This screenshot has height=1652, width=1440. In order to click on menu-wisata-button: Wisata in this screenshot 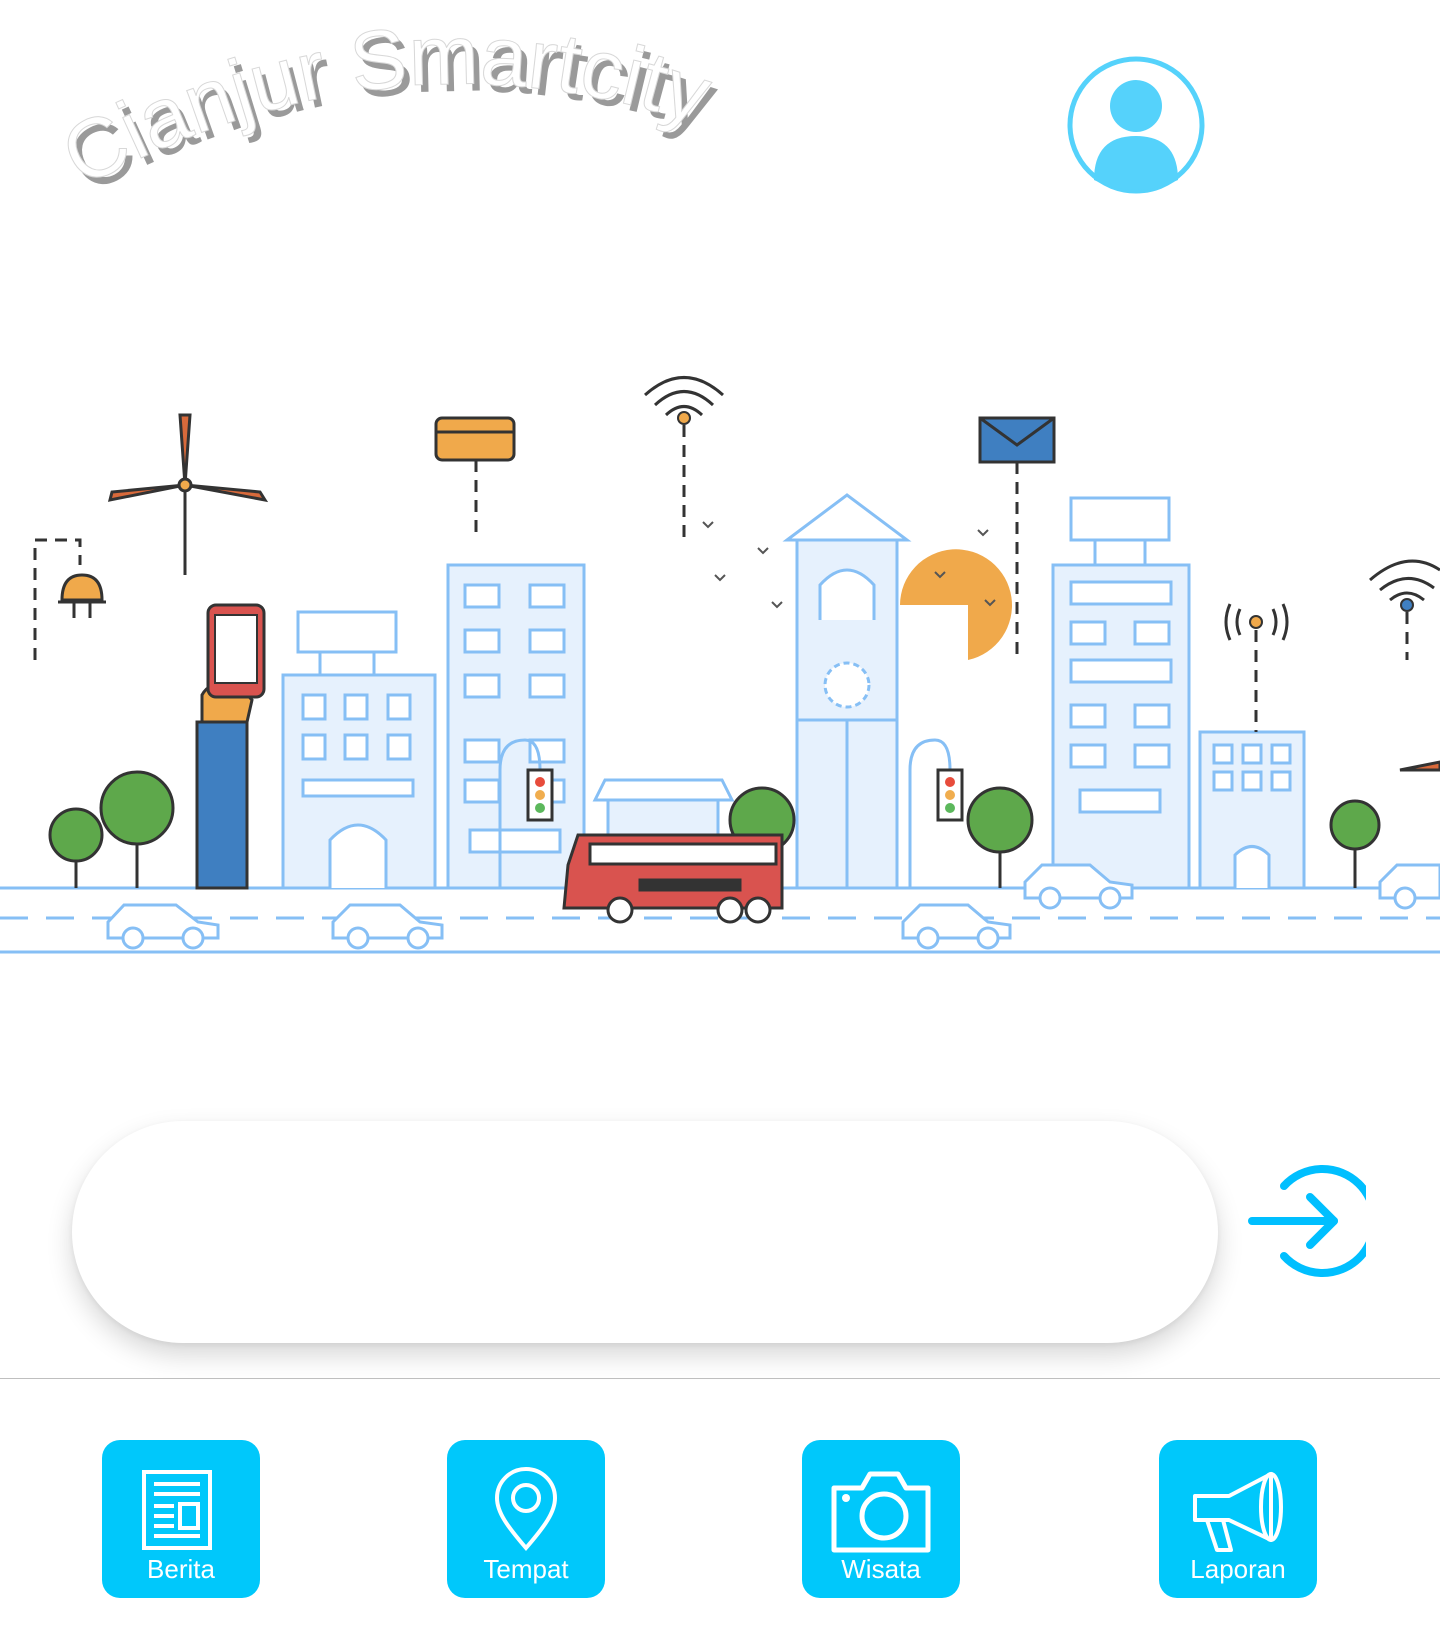, I will do `click(881, 1519)`.